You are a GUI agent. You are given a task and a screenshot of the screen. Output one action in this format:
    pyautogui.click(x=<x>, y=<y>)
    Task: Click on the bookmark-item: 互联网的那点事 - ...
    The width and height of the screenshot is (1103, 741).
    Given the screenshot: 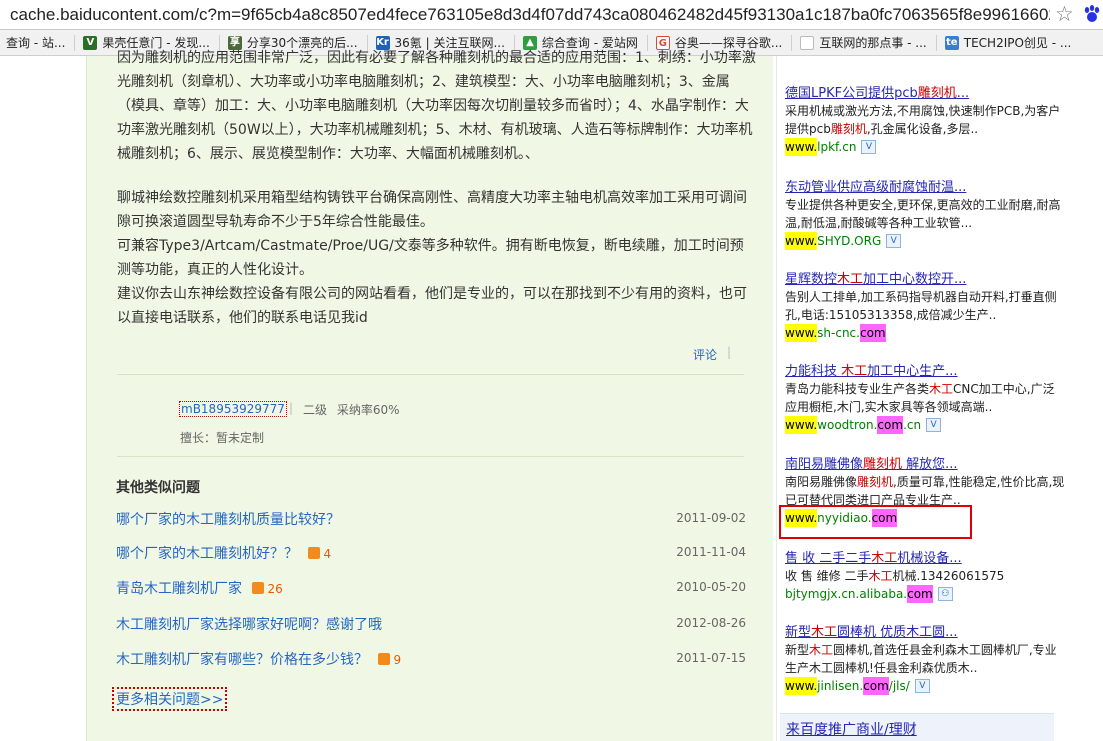 What is the action you would take?
    pyautogui.click(x=863, y=43)
    